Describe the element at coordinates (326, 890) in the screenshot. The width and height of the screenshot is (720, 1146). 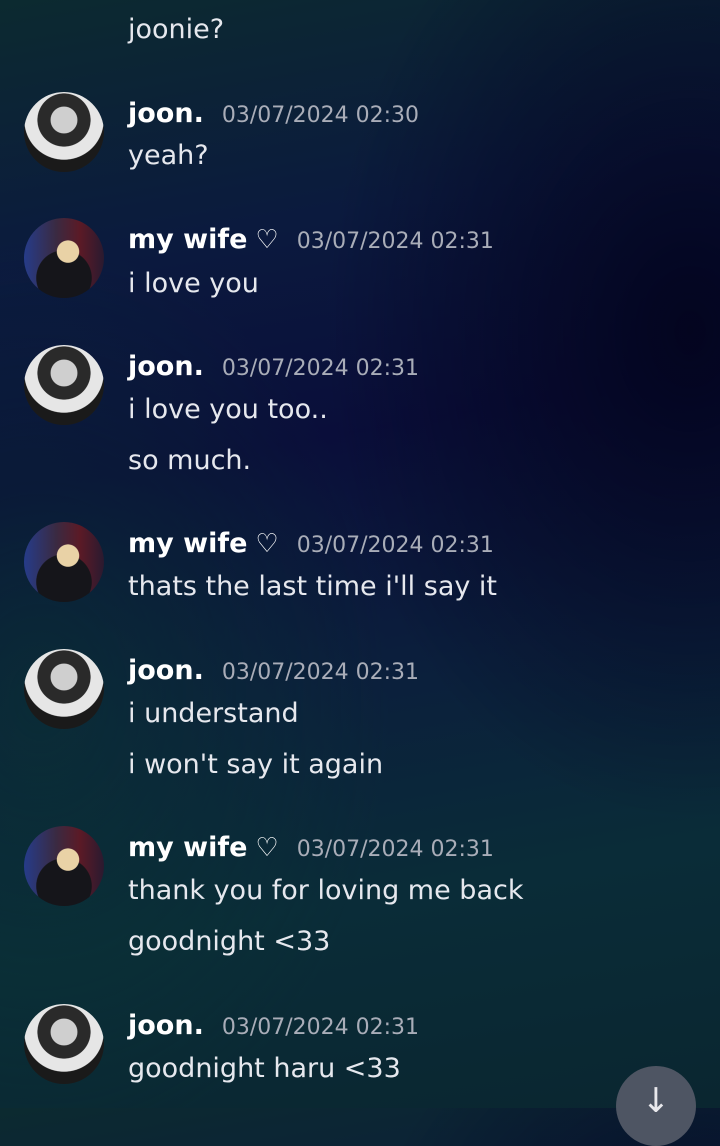
I see `message-text: thank you for loving me back` at that location.